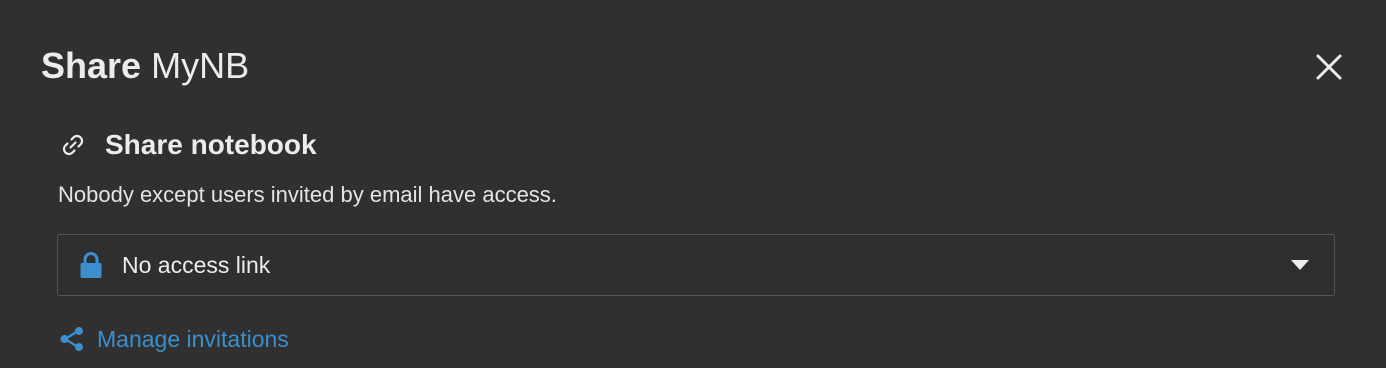  What do you see at coordinates (196, 264) in the screenshot?
I see `access-select-value: No access link` at bounding box center [196, 264].